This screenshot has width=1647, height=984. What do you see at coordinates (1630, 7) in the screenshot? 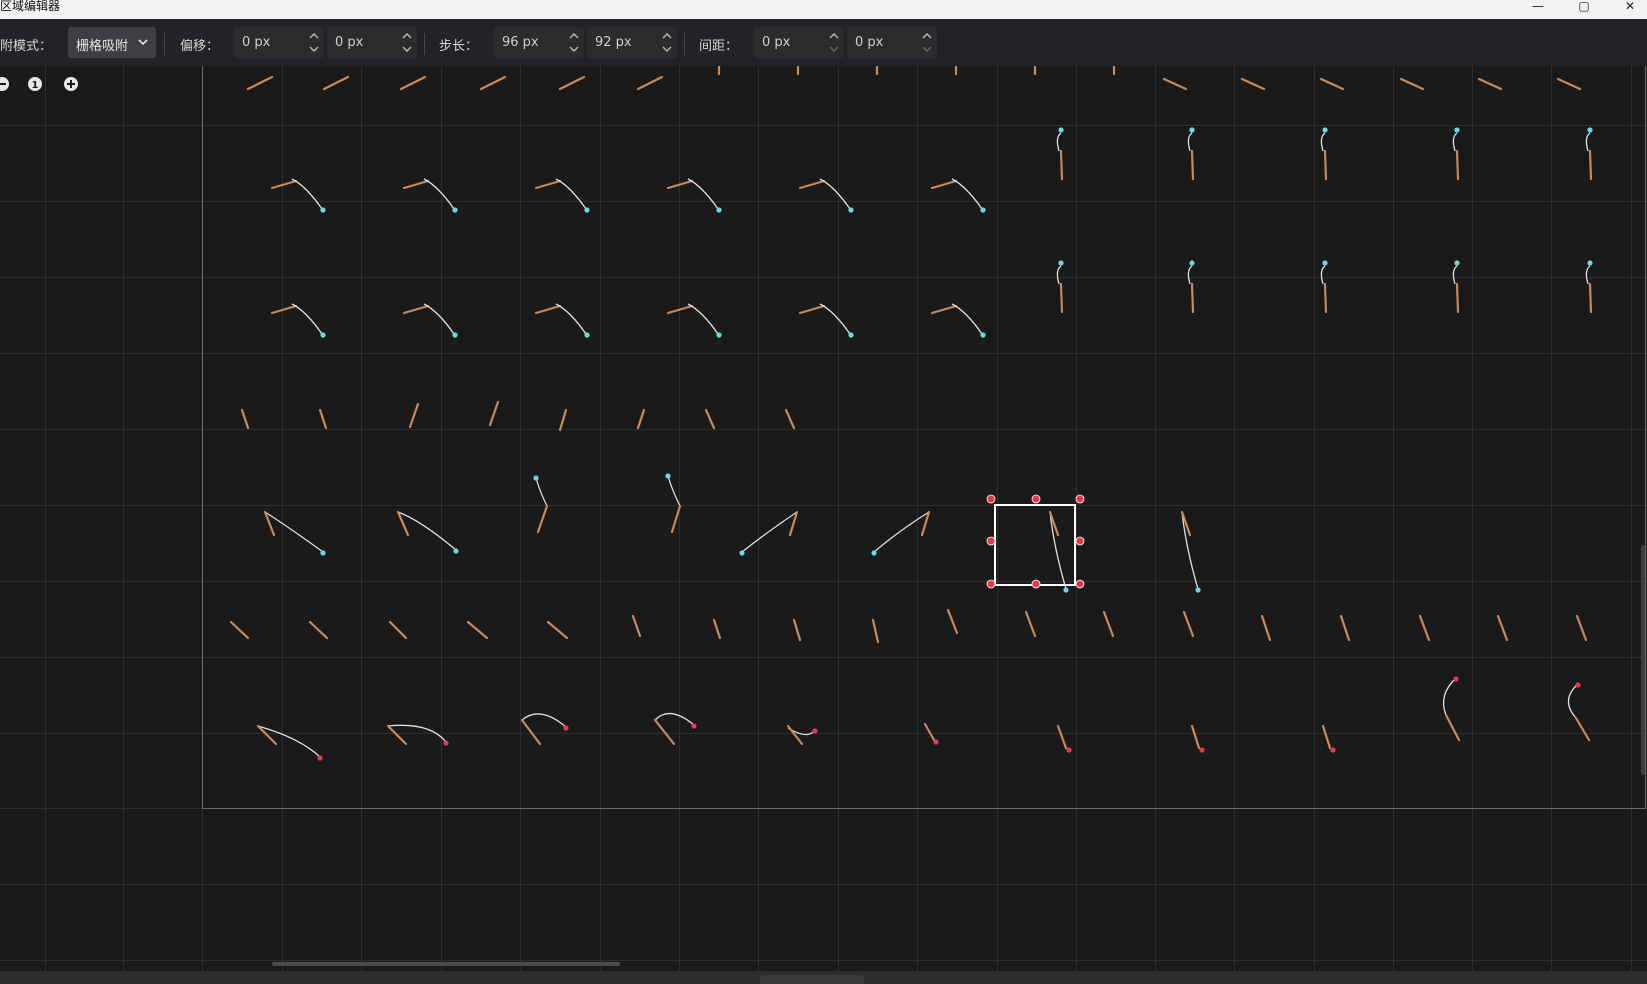
I see `close-button: ✕` at bounding box center [1630, 7].